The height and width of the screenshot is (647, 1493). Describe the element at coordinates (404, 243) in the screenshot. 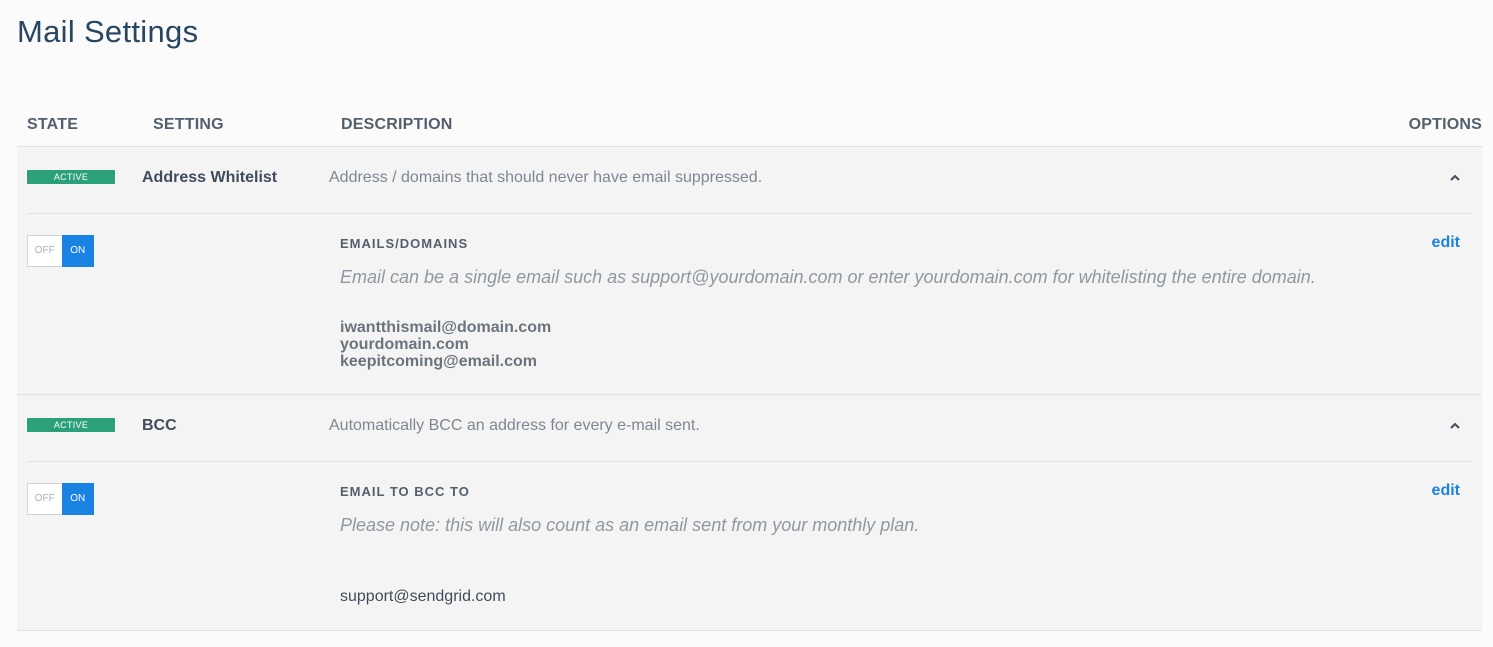

I see `field-label: EMAILS/DOMAINS` at that location.